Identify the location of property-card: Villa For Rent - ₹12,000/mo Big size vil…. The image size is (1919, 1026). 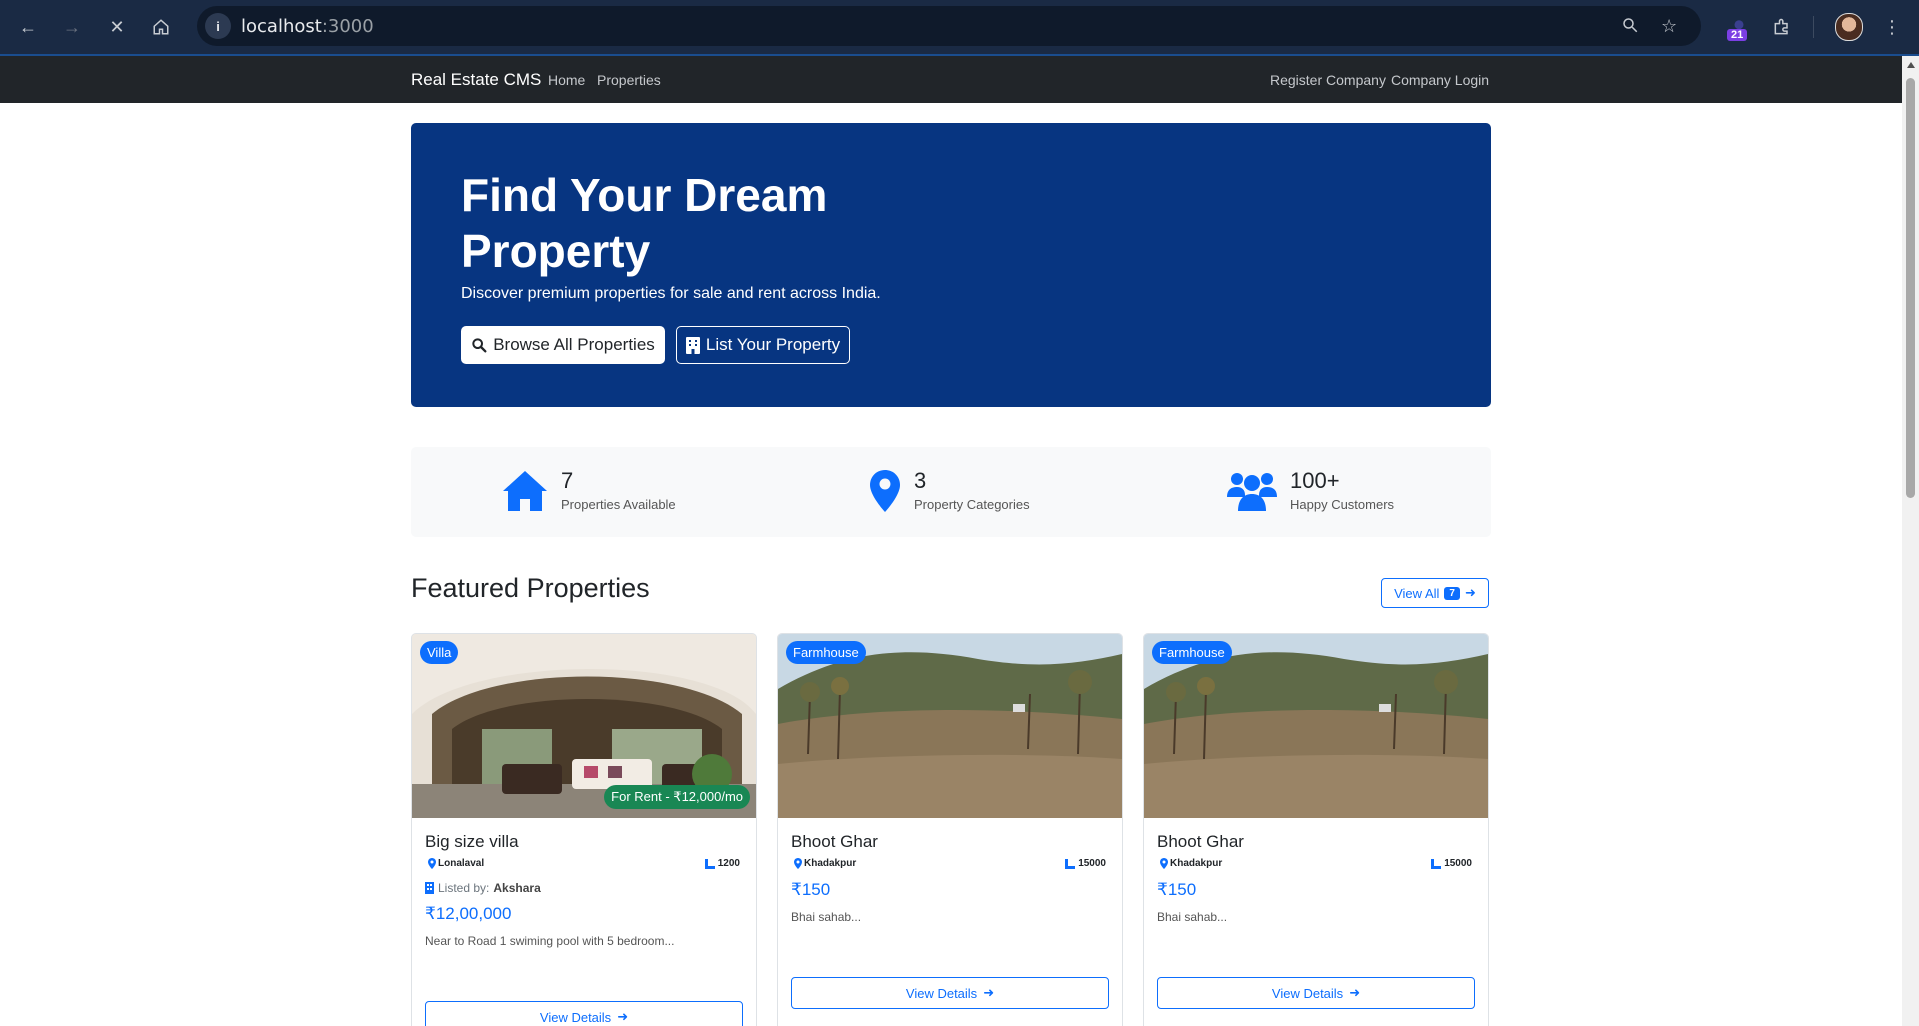
(584, 829).